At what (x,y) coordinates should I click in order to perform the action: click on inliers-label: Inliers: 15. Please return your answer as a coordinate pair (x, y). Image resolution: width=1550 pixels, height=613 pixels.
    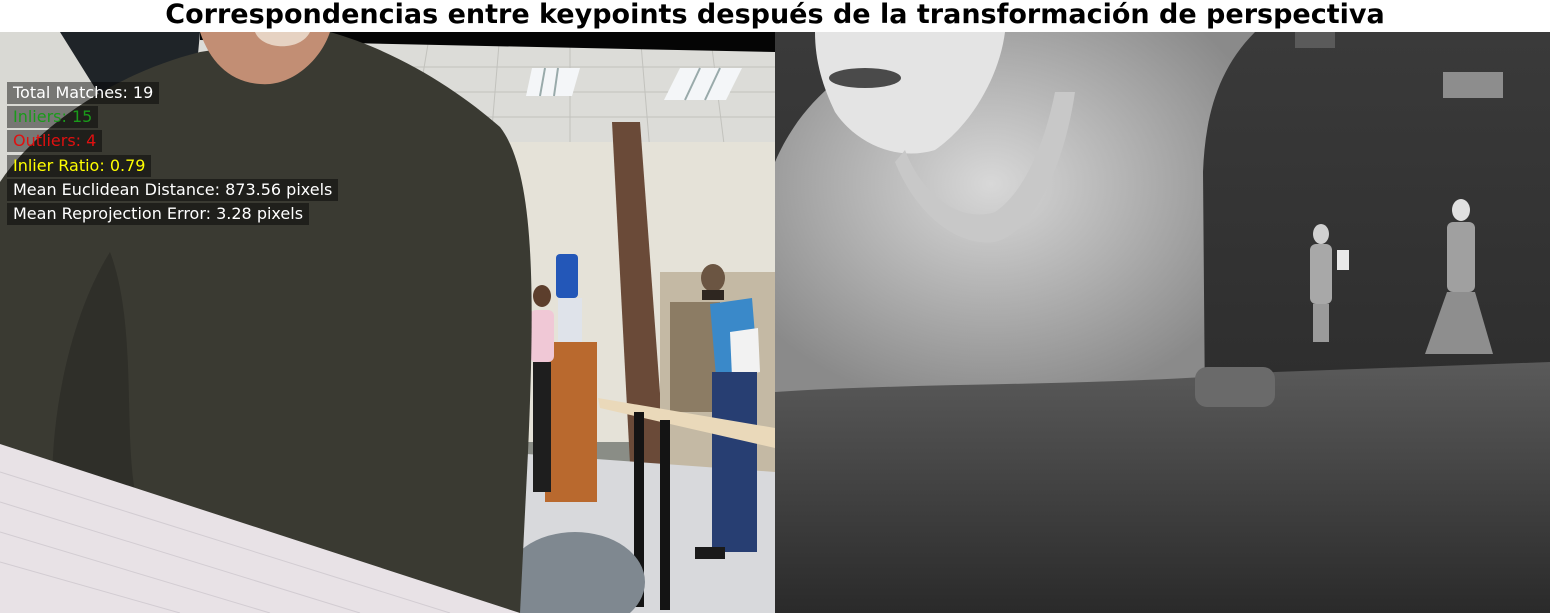
    Looking at the image, I should click on (53, 117).